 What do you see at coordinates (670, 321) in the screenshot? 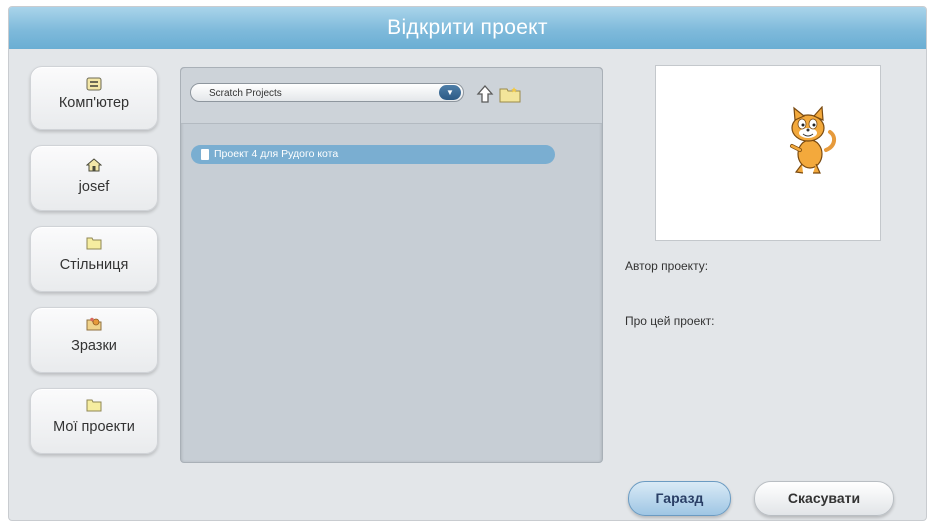
I see `about-label: Про цей проект:` at bounding box center [670, 321].